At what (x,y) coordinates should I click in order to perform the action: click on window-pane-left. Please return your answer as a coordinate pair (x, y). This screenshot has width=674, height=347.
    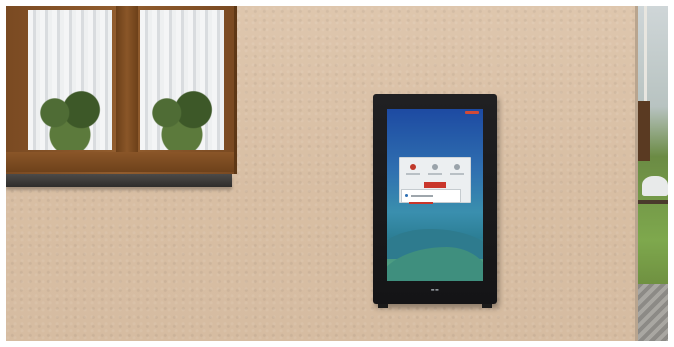
    Looking at the image, I should click on (70, 80).